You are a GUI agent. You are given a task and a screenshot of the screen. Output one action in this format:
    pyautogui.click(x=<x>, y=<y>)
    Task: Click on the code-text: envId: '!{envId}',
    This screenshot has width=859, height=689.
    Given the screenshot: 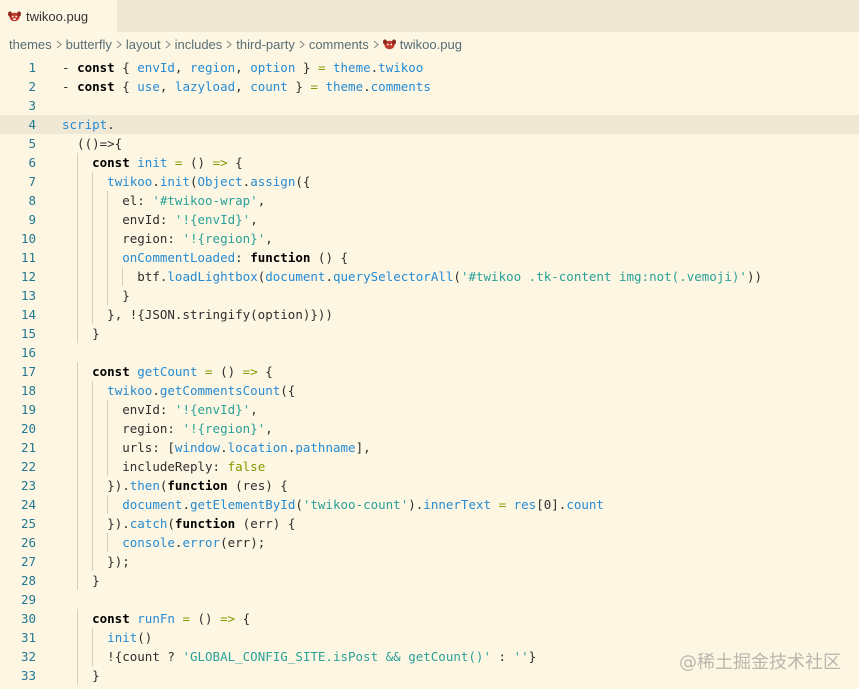 What is the action you would take?
    pyautogui.click(x=189, y=219)
    